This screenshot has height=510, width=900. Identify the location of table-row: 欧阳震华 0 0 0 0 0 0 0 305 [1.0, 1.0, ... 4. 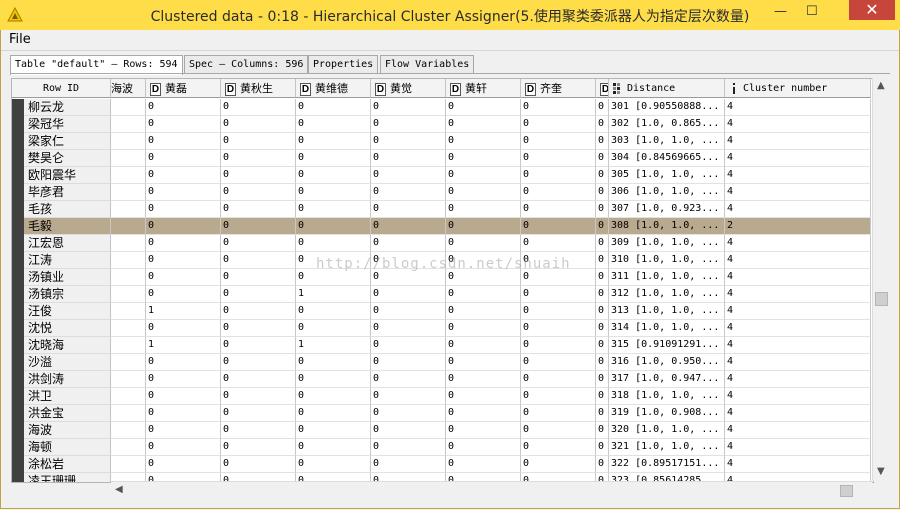
(442, 175).